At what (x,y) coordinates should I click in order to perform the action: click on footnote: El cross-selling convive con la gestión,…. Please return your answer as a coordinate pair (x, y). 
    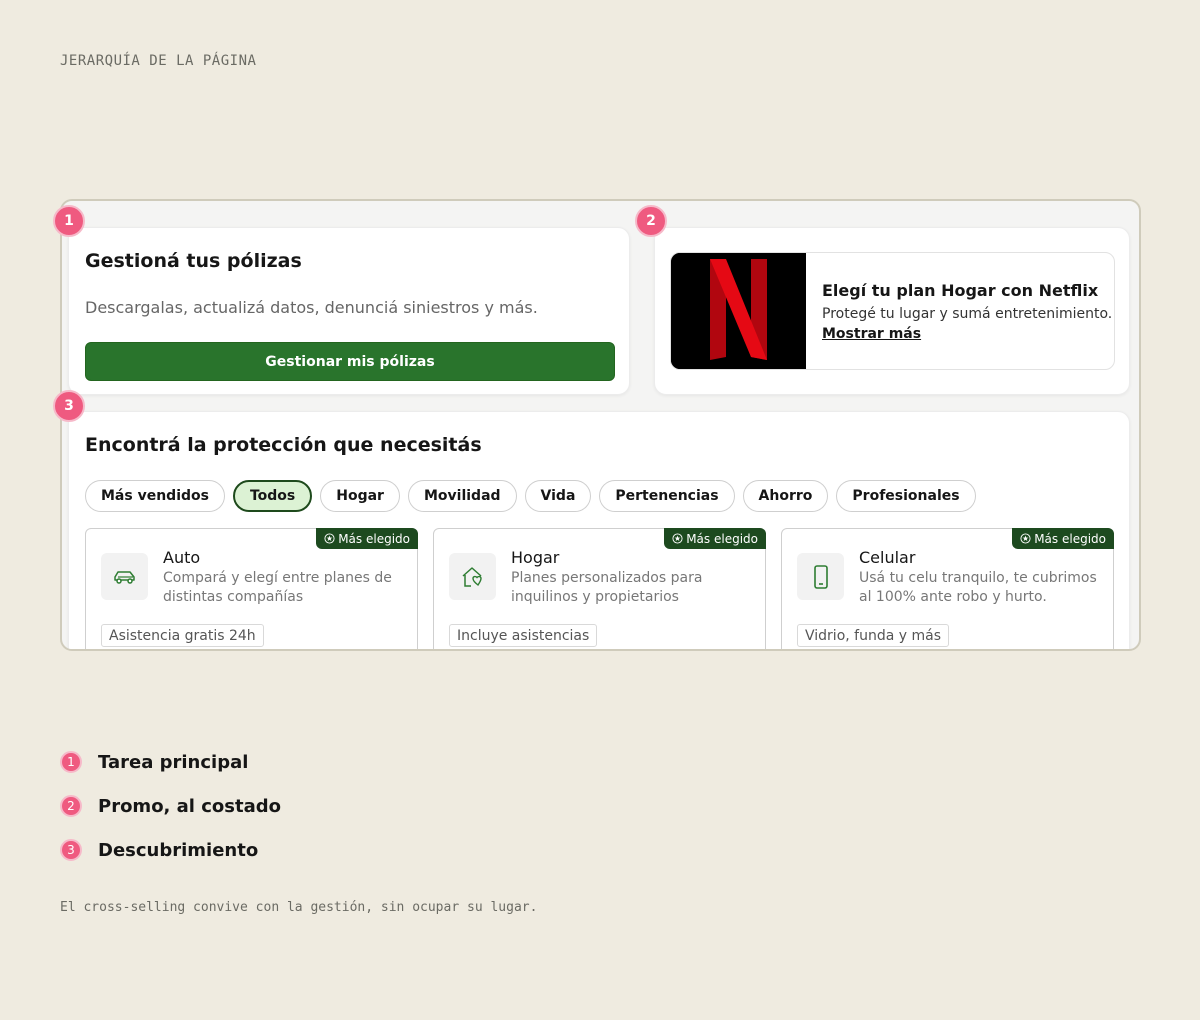
    Looking at the image, I should click on (299, 907).